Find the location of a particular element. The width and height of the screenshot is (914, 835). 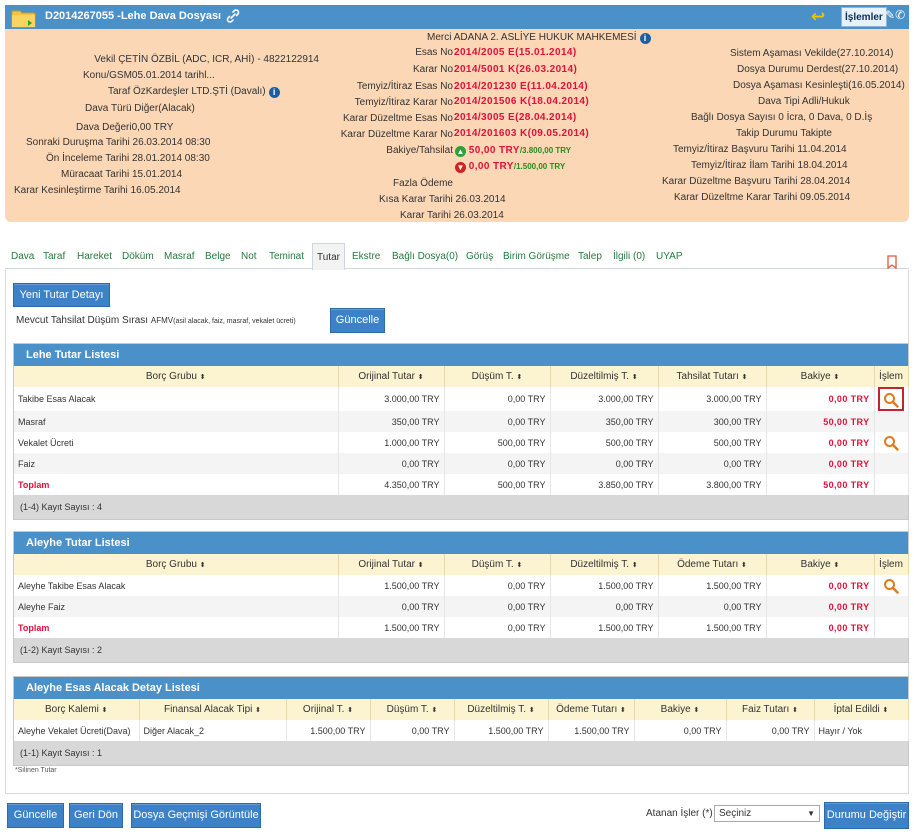

info-dosya-durumu: Dosya Durumu Derdest(27.10.2014) is located at coordinates (818, 69).